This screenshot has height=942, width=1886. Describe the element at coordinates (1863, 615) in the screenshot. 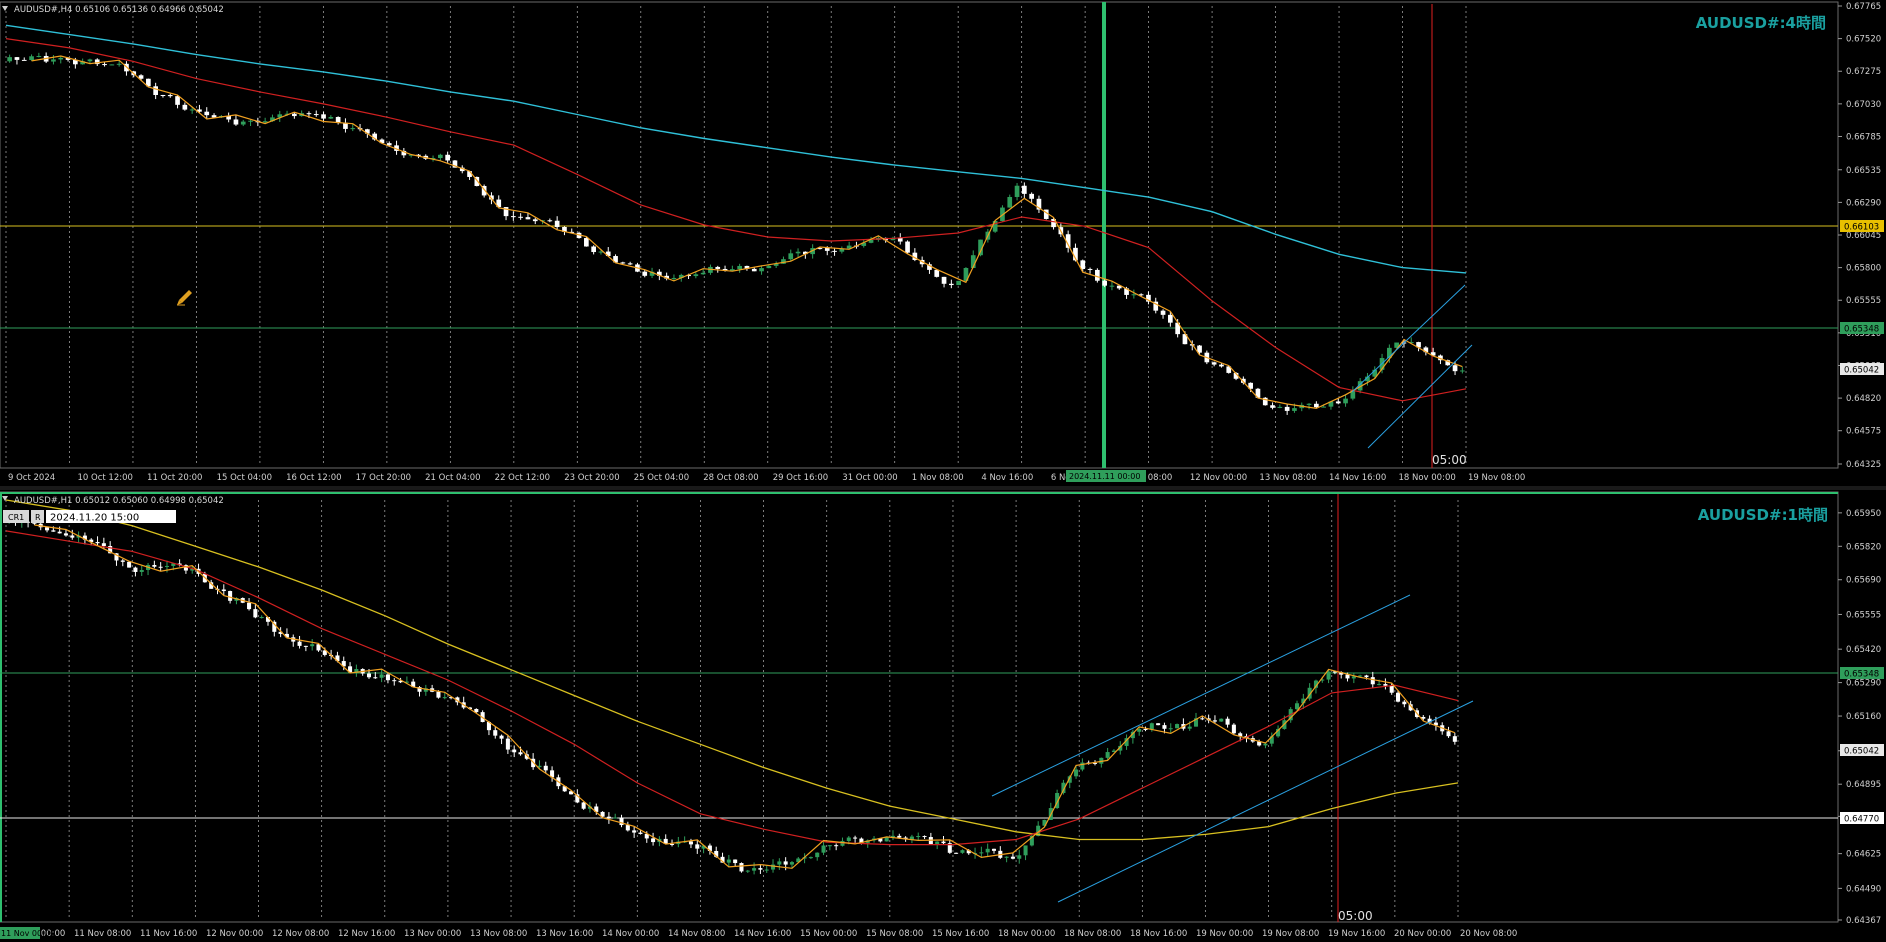

I see `price-tick-label: 0.65555` at that location.